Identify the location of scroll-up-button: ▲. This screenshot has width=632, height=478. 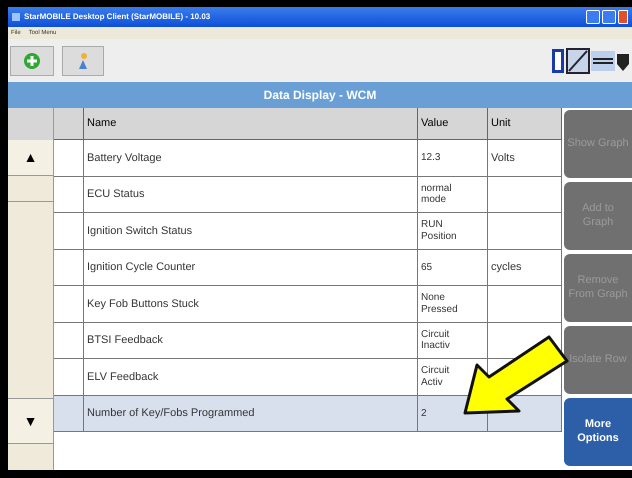
(30, 158).